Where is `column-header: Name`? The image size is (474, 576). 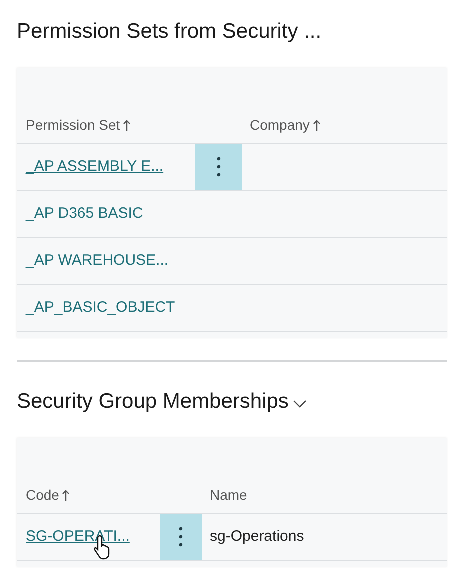 column-header: Name is located at coordinates (229, 495).